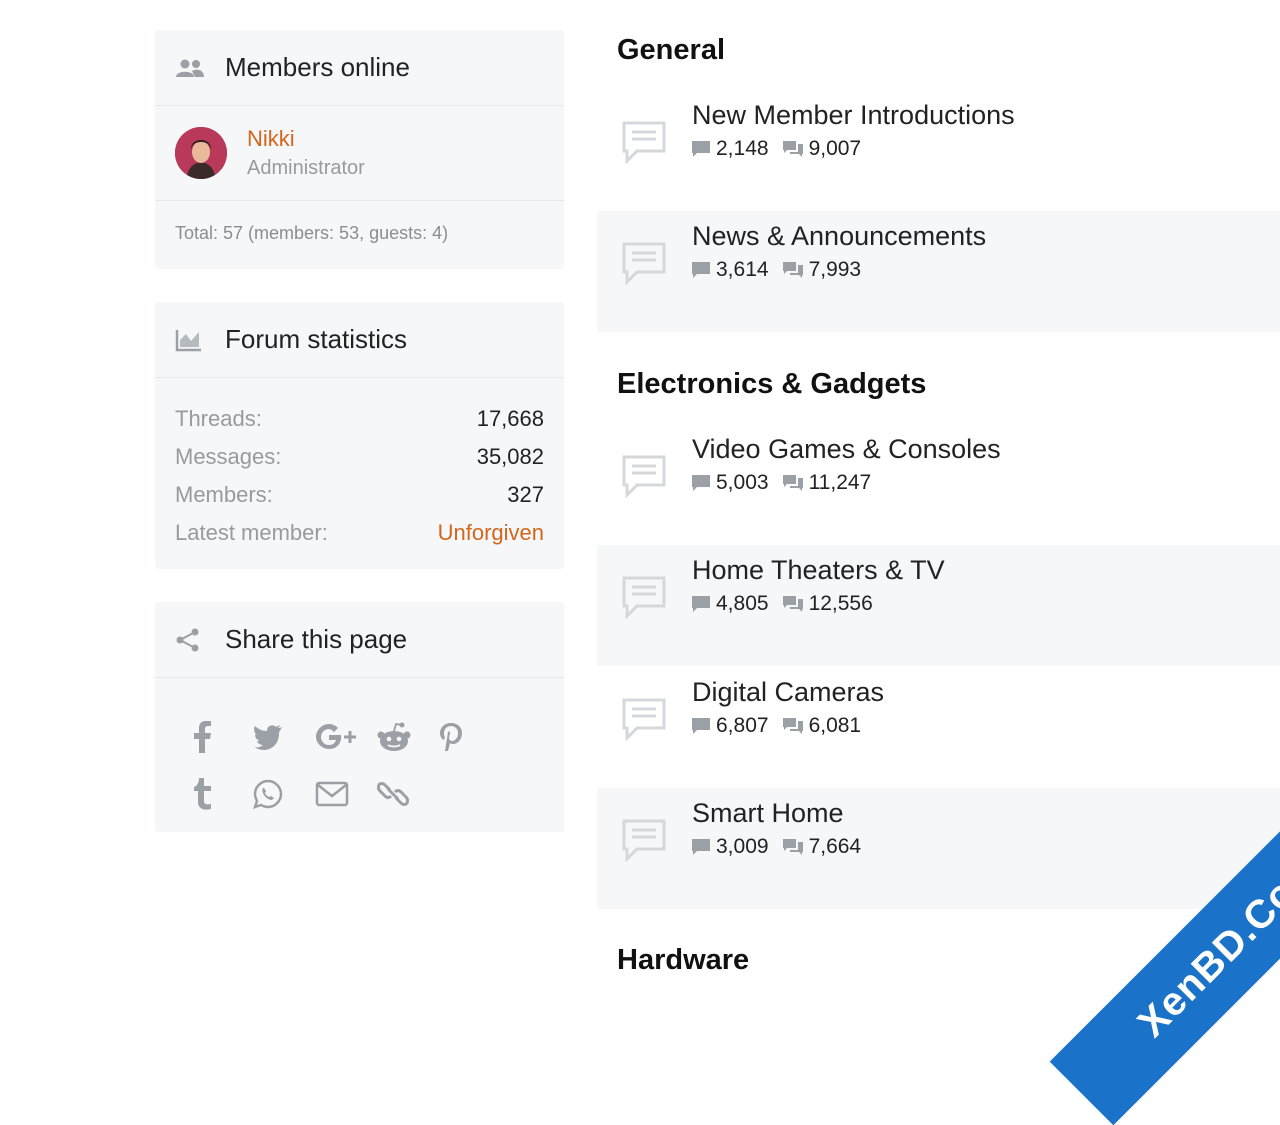 The image size is (1280, 1125). What do you see at coordinates (730, 483) in the screenshot?
I see `threads-count: 5,003` at bounding box center [730, 483].